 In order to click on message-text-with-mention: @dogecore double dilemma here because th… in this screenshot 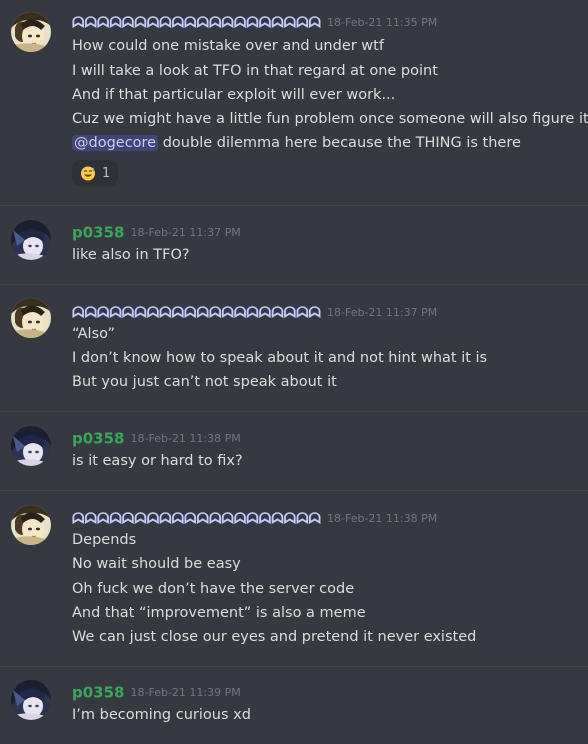, I will do `click(296, 143)`.